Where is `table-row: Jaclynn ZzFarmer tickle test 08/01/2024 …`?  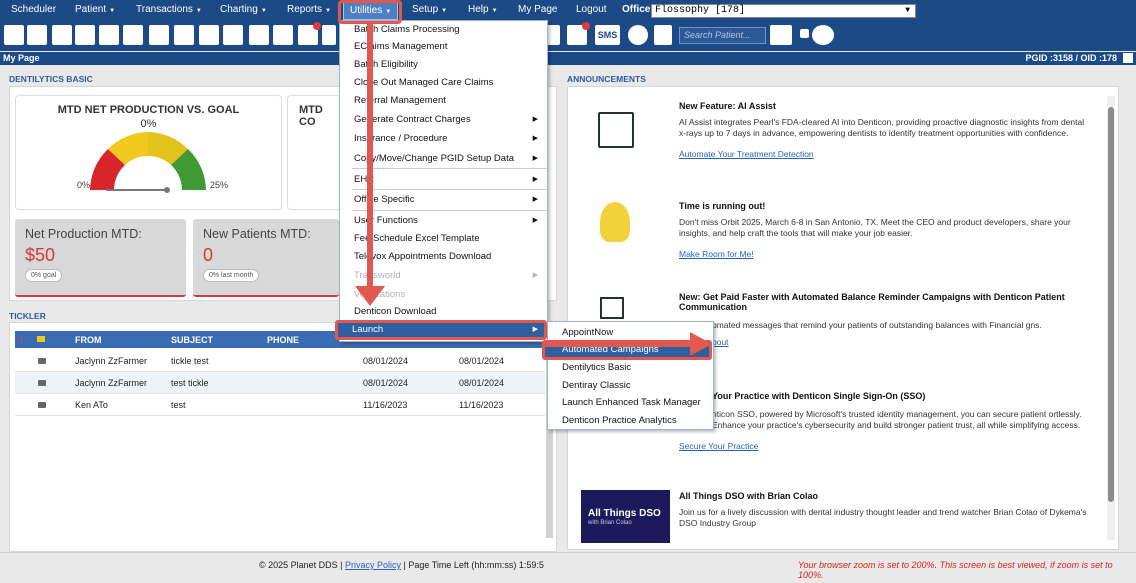
table-row: Jaclynn ZzFarmer tickle test 08/01/2024 … is located at coordinates (280, 361).